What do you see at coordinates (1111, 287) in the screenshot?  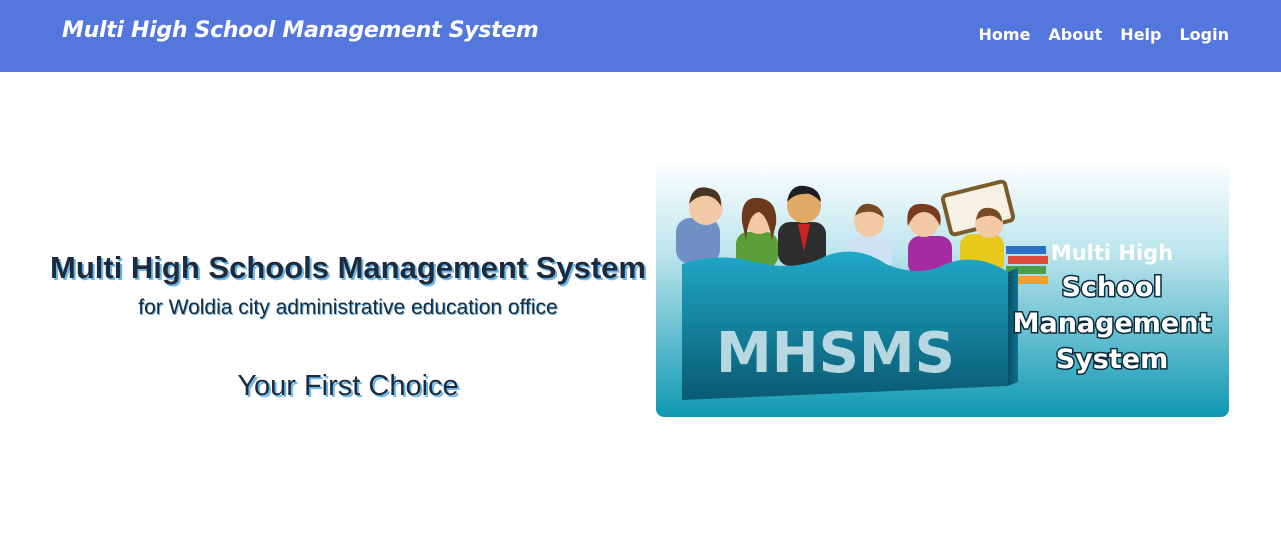 I see `banner-line2: School` at bounding box center [1111, 287].